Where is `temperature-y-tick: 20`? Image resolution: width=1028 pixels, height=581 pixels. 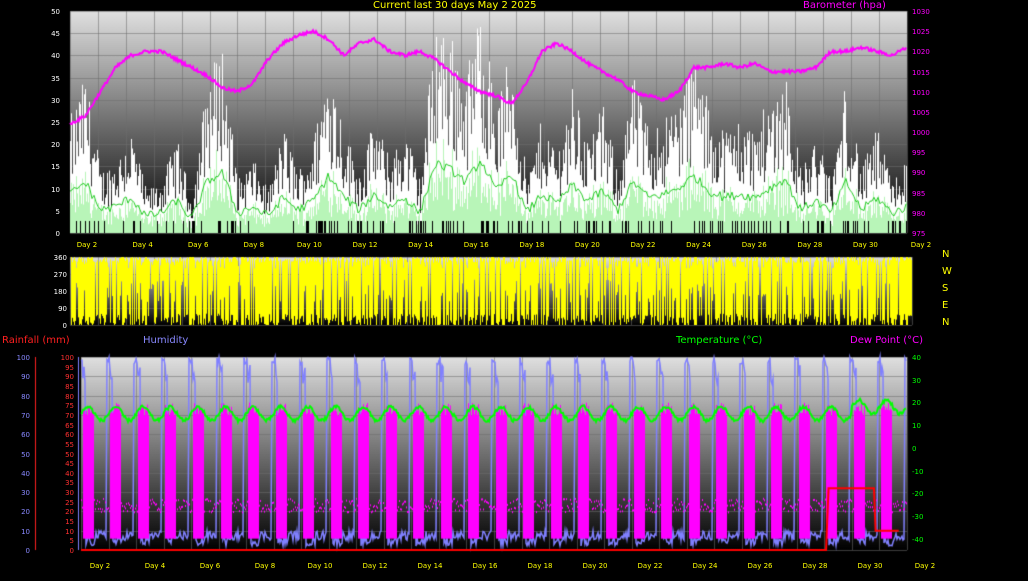 temperature-y-tick: 20 is located at coordinates (916, 403).